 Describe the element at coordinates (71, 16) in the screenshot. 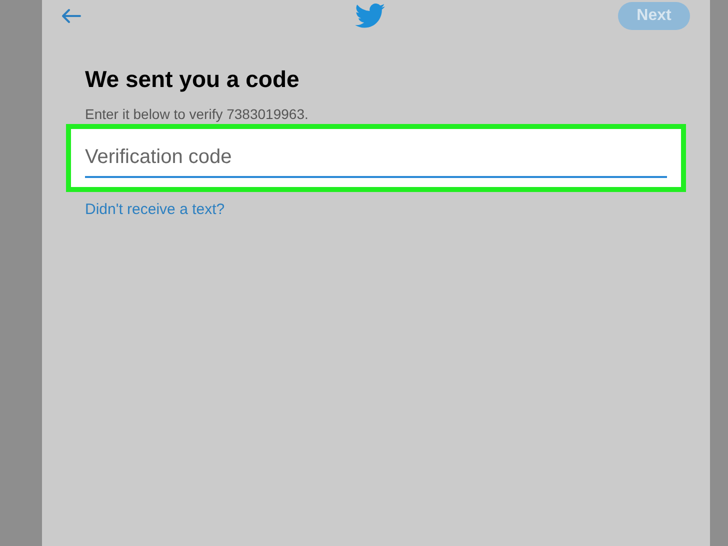

I see `back-arrow-icon` at that location.